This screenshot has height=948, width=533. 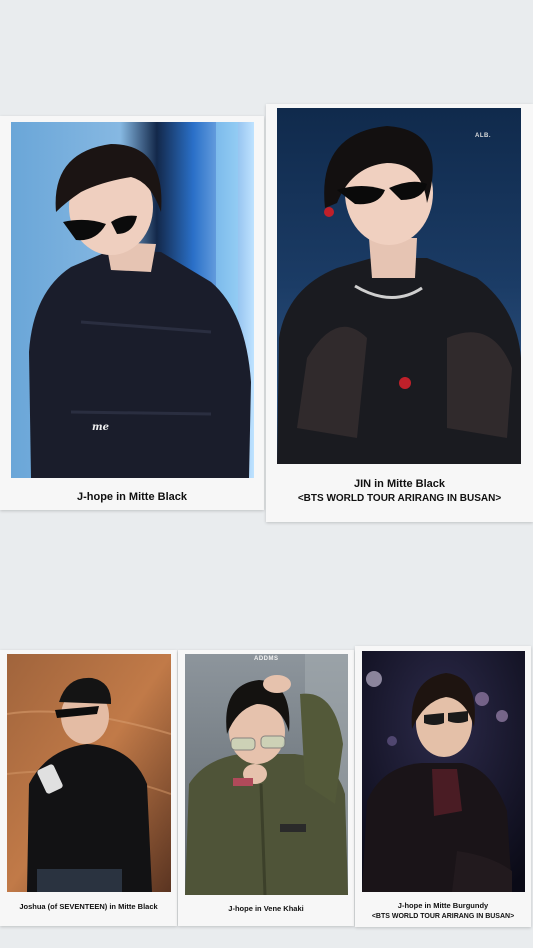 I want to click on person-black-knit-photo, so click(x=89, y=773).